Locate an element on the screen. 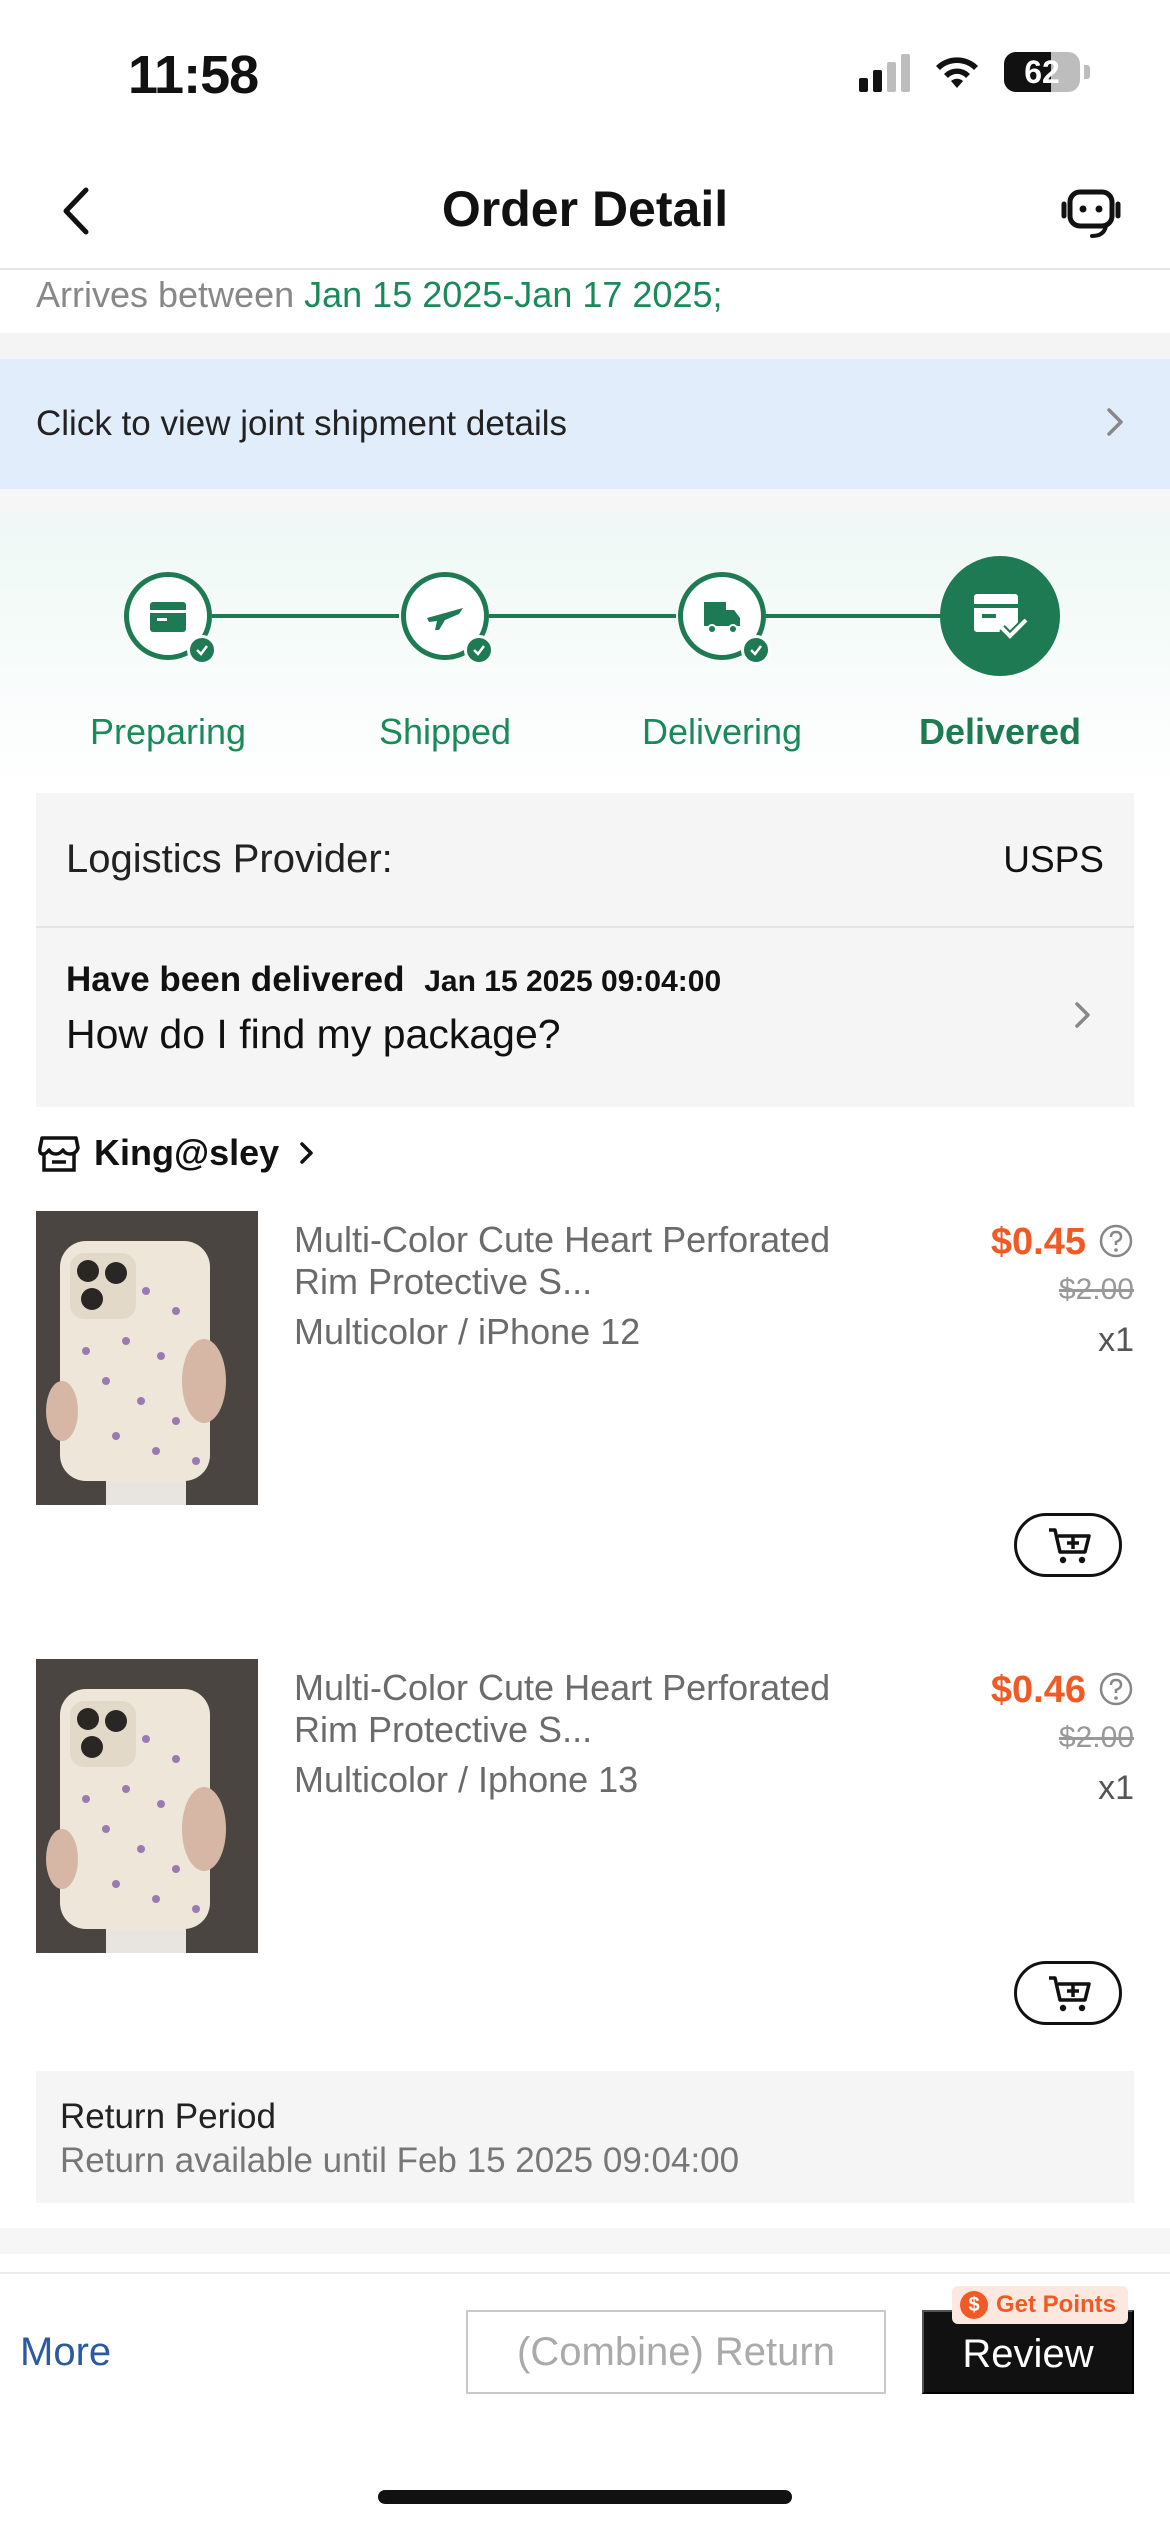 Image resolution: width=1170 pixels, height=2532 pixels. robot-support-icon is located at coordinates (1091, 213).